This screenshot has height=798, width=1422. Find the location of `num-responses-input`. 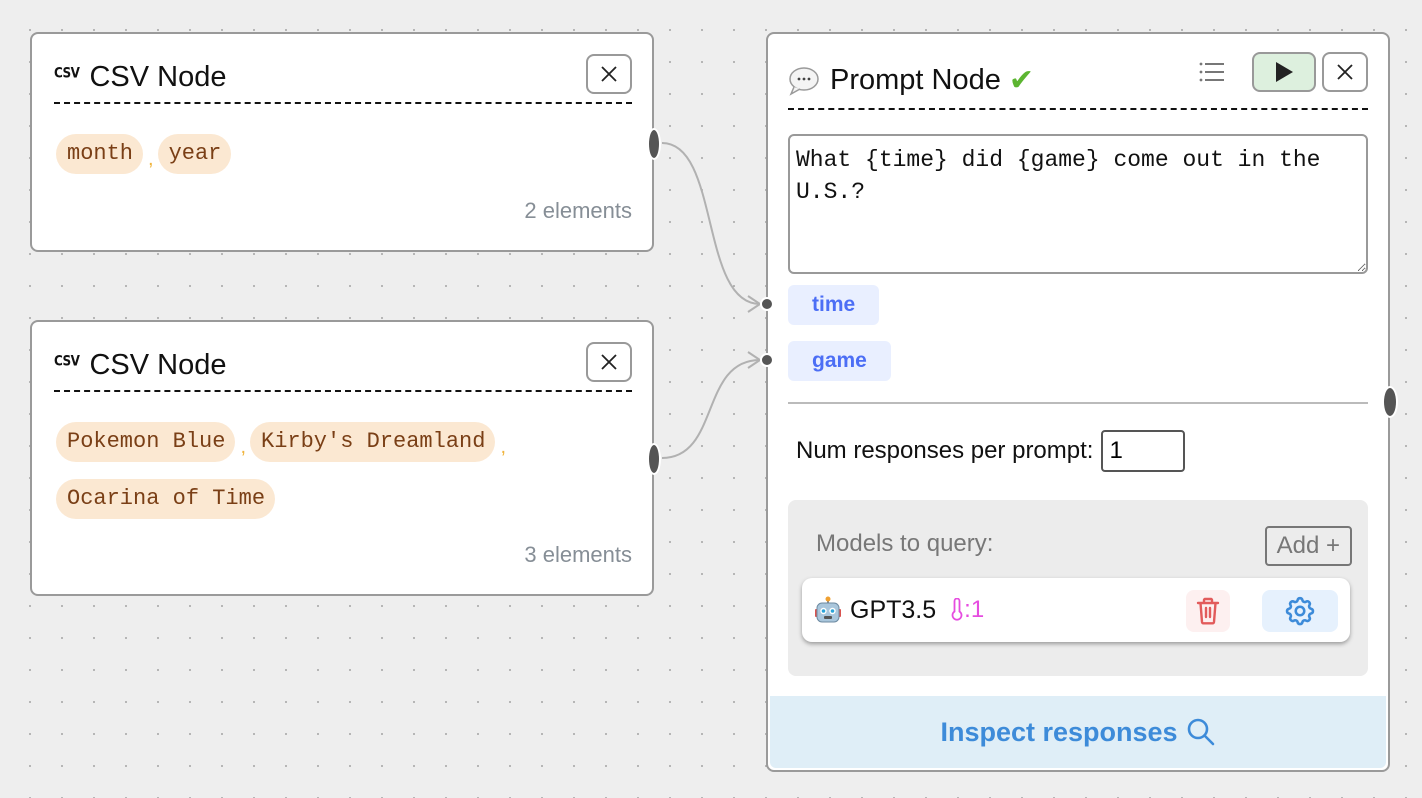

num-responses-input is located at coordinates (1143, 451).